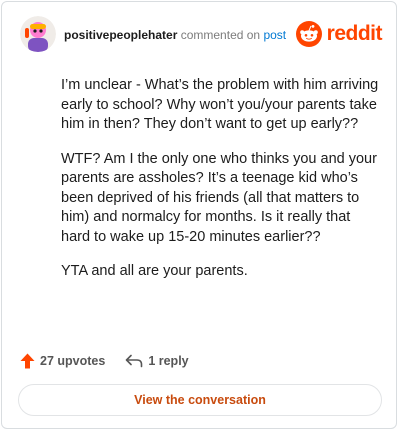 This screenshot has width=400, height=432. What do you see at coordinates (120, 35) in the screenshot?
I see `username: positivepeoplehater` at bounding box center [120, 35].